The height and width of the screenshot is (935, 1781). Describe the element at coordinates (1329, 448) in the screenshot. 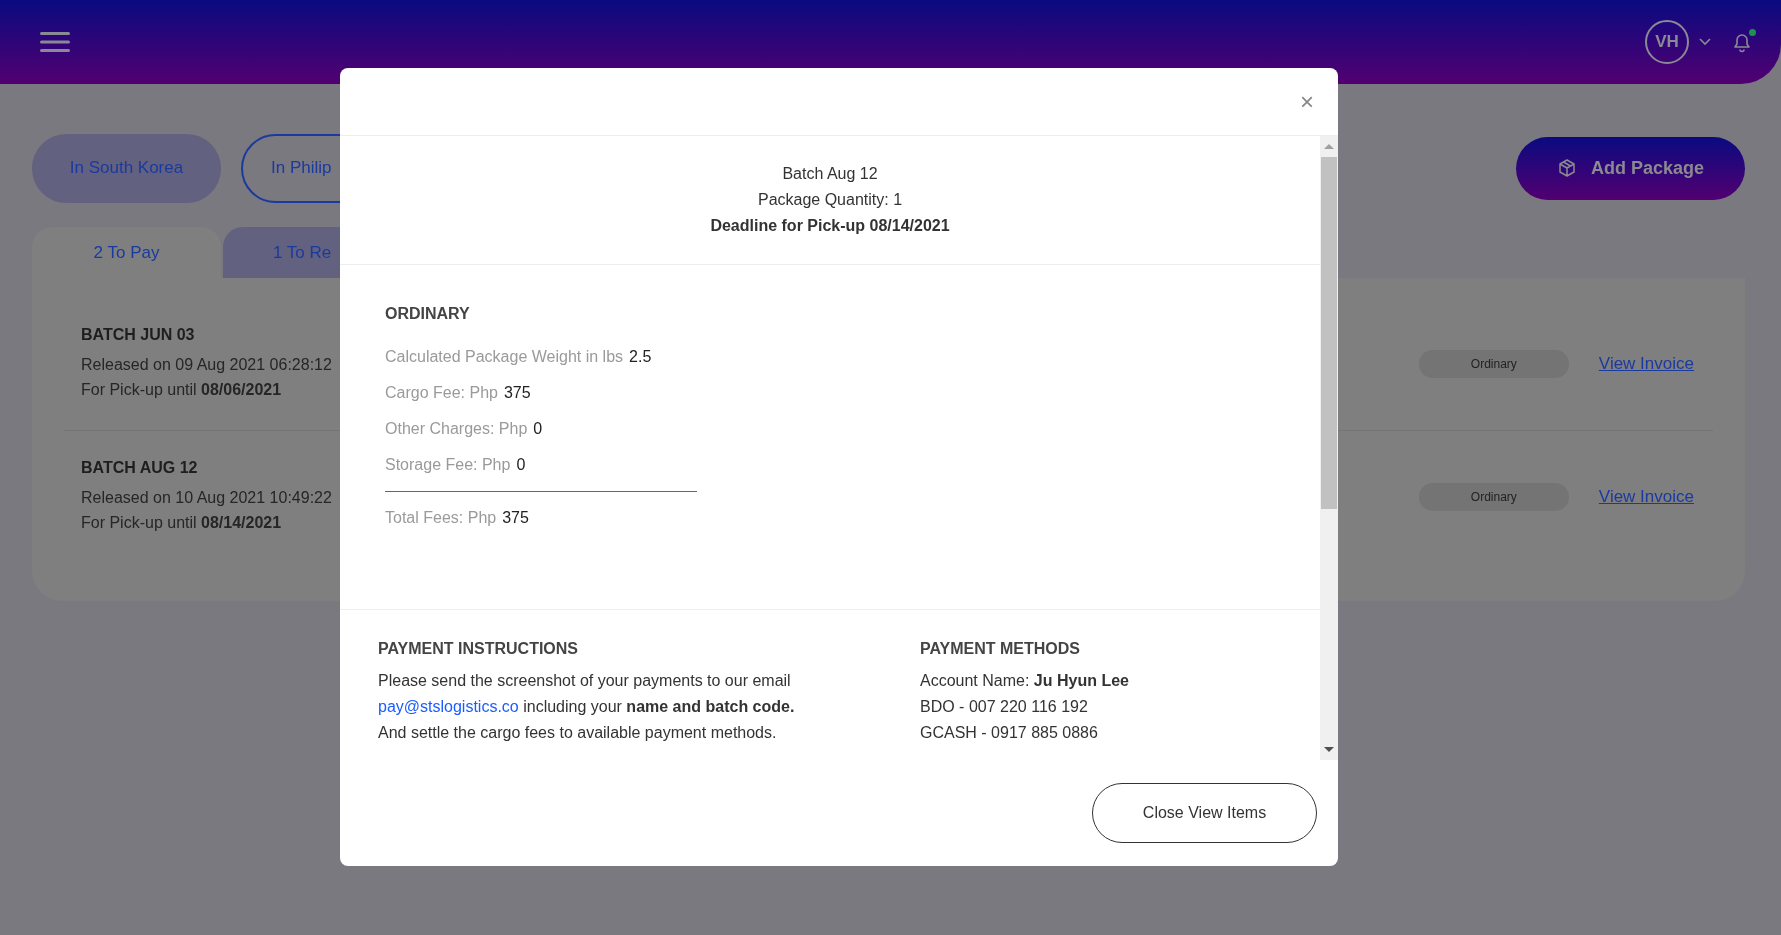

I see `scrollbar` at that location.